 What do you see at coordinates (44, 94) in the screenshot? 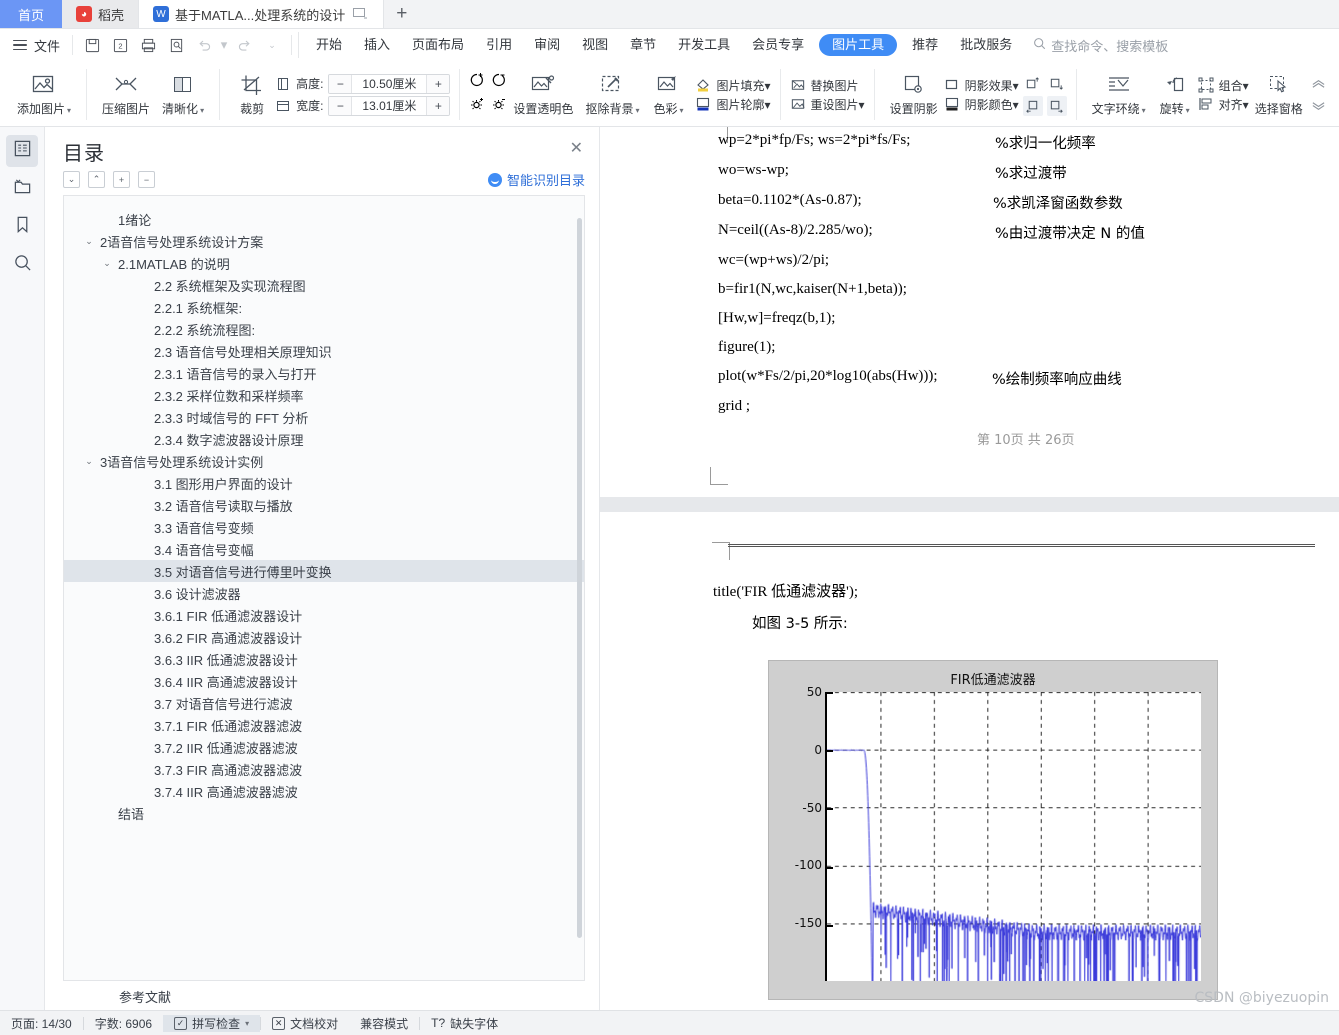
I see `add-picture-button: 添加图片 ▾` at bounding box center [44, 94].